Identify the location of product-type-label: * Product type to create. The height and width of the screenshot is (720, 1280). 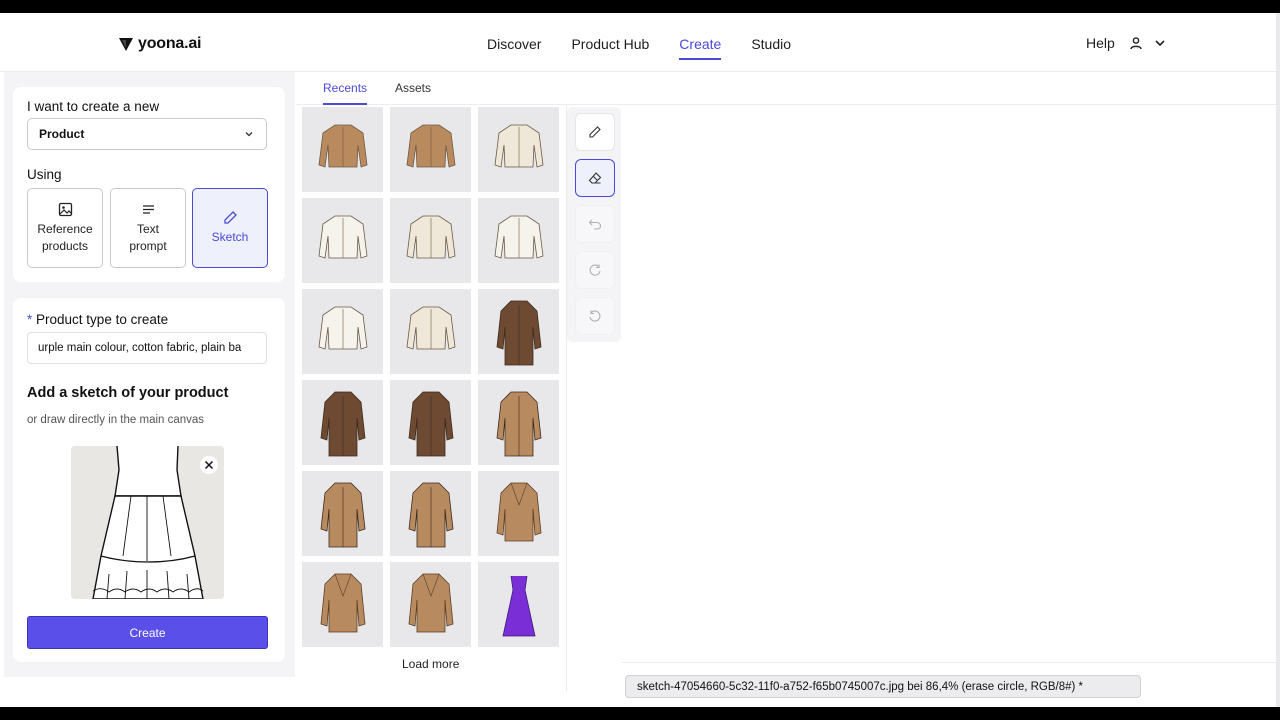
(97, 319).